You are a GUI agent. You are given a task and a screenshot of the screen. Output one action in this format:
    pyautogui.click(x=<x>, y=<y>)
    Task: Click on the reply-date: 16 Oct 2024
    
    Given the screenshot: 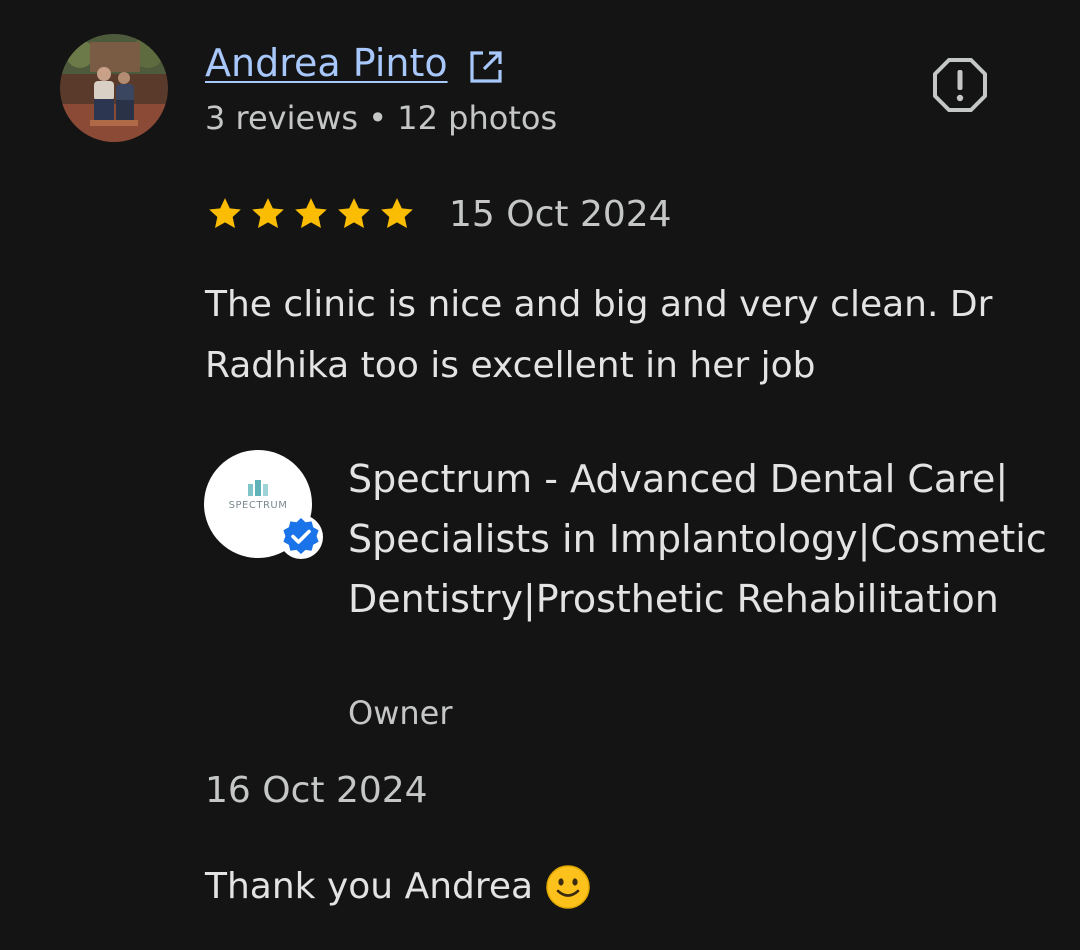 What is the action you would take?
    pyautogui.click(x=316, y=790)
    